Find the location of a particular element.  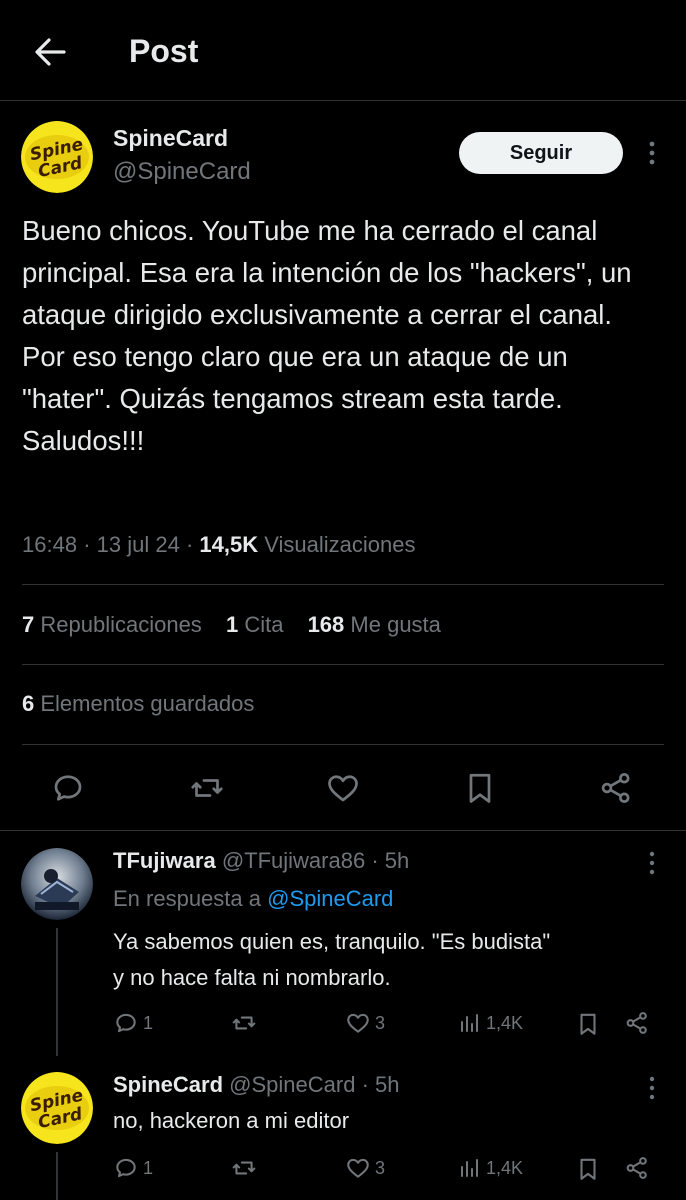

bookmark-stats: 6 Elementos guardados is located at coordinates (147, 704).